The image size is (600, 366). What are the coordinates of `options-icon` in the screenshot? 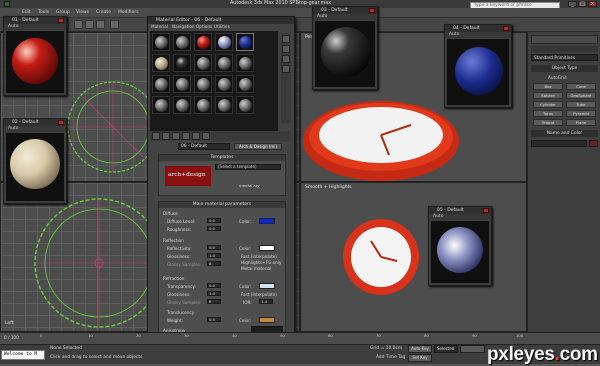 It's located at (286, 69).